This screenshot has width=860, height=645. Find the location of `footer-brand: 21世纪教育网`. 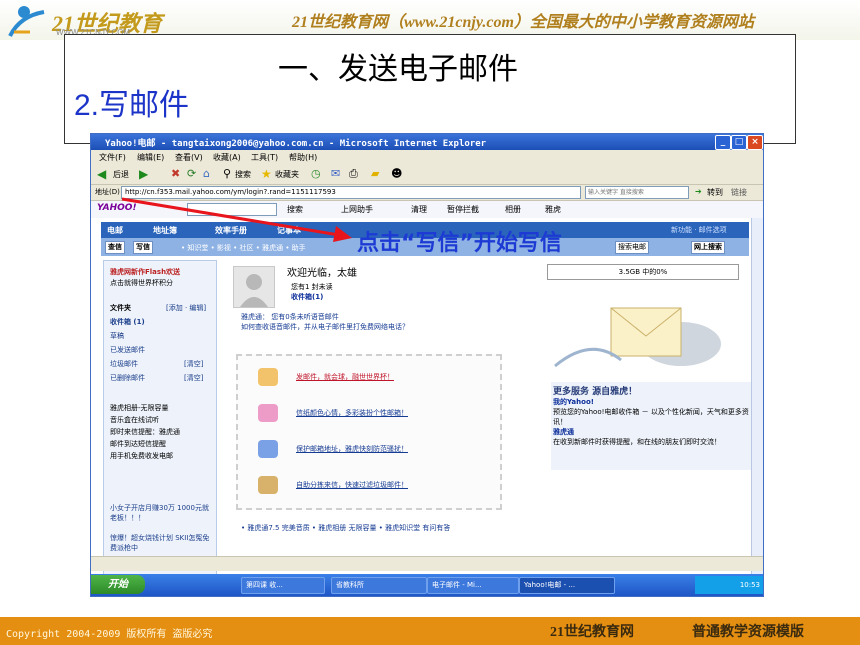

footer-brand: 21世纪教育网 is located at coordinates (592, 632).